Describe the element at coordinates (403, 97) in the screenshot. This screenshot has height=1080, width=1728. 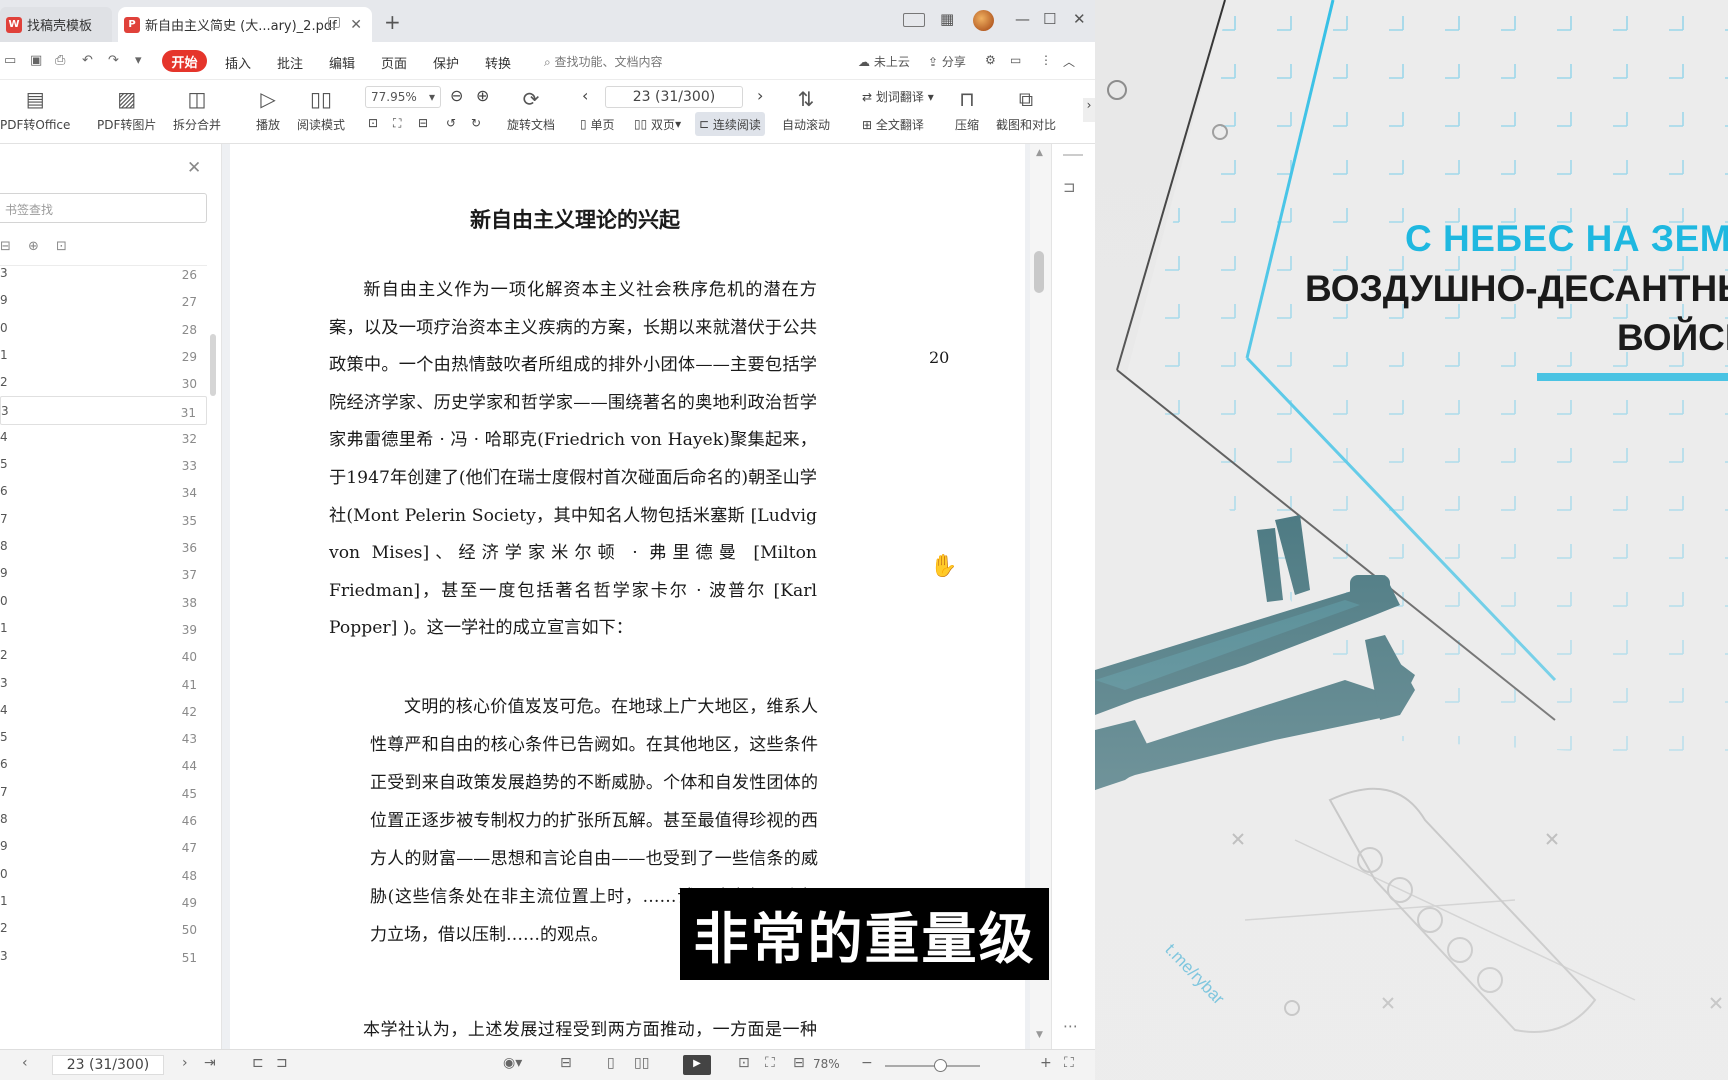
I see `zoom-select: 77.95% ▾` at that location.